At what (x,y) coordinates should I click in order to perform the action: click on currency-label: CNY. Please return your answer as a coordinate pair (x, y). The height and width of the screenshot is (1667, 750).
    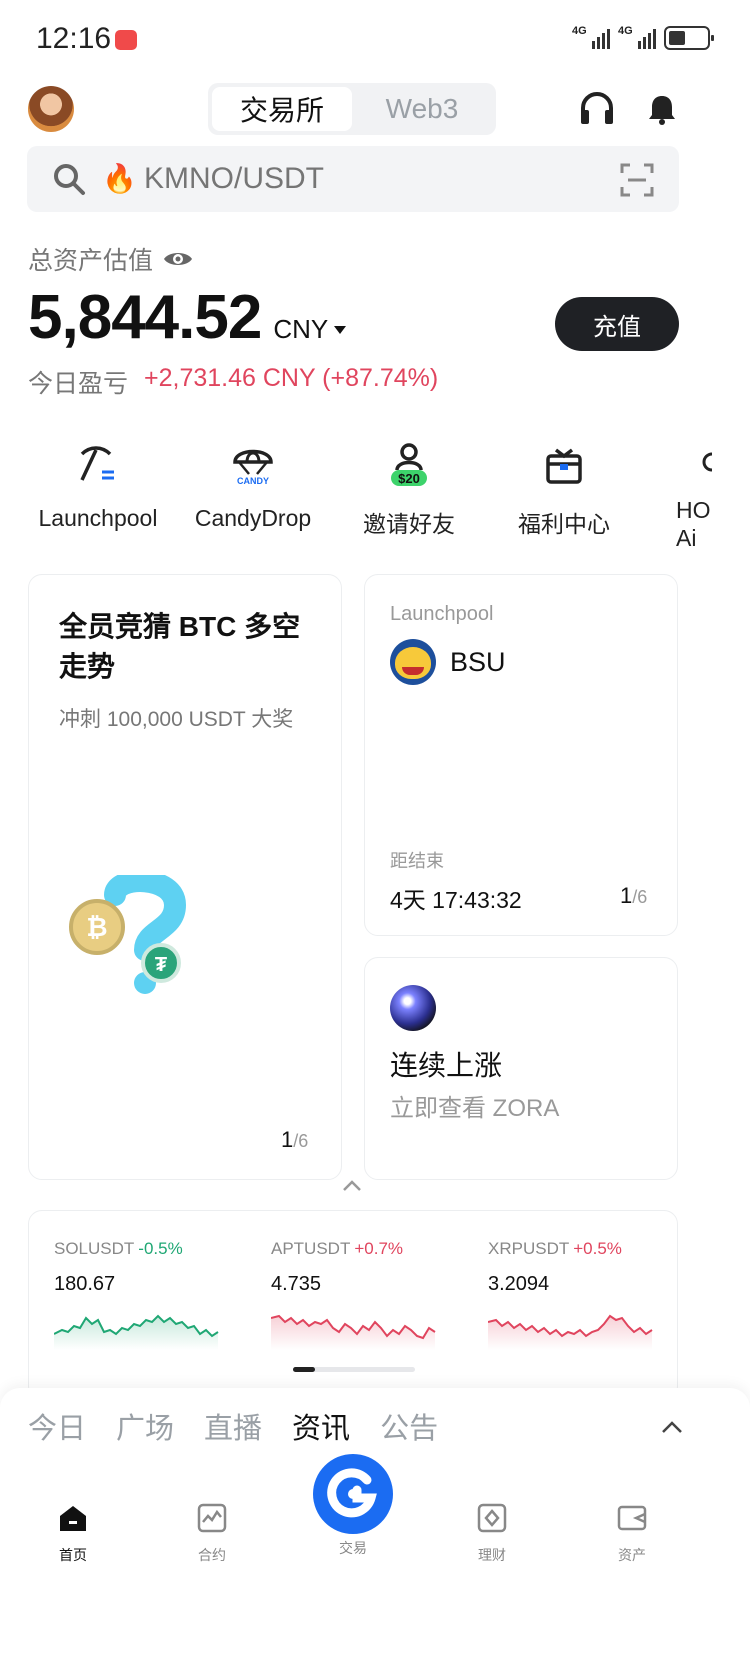
    Looking at the image, I should click on (301, 329).